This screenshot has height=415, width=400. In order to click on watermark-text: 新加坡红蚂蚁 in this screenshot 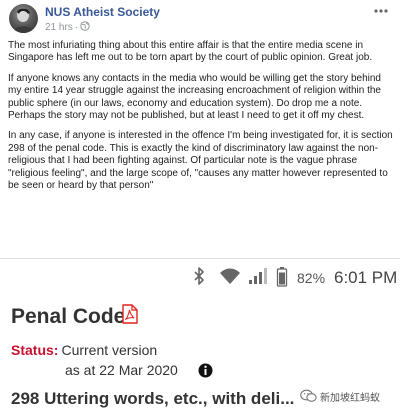, I will do `click(350, 398)`.